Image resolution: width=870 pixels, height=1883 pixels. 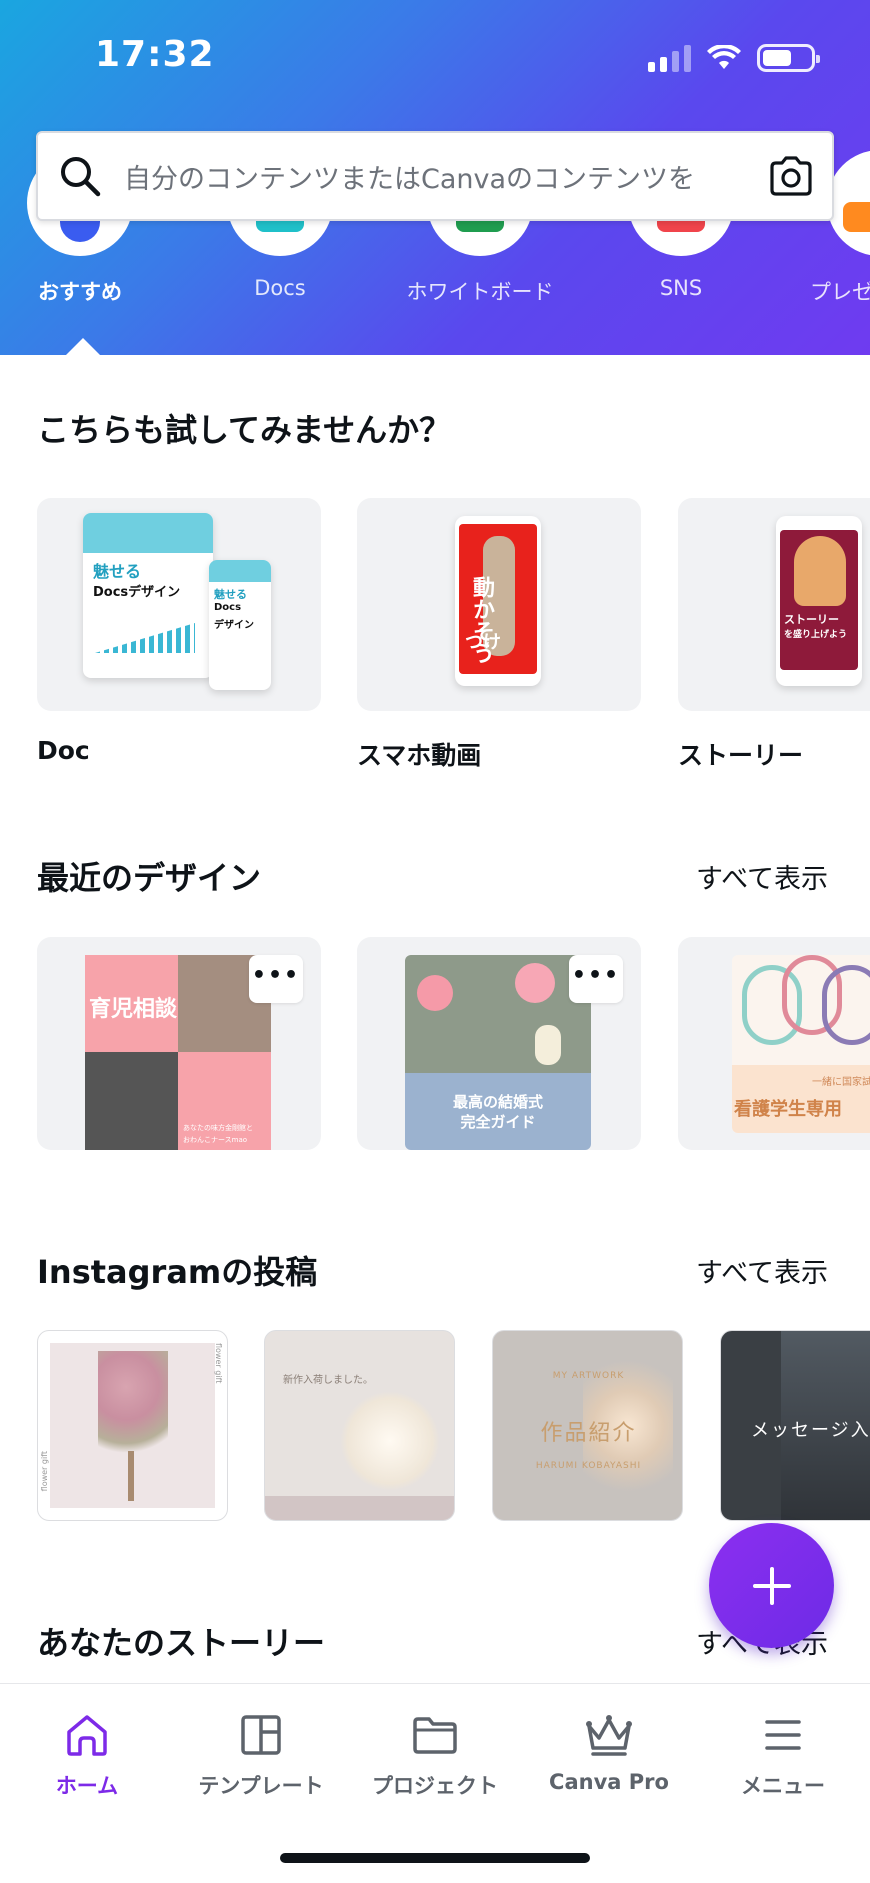 What do you see at coordinates (669, 58) in the screenshot?
I see `signal-icon` at bounding box center [669, 58].